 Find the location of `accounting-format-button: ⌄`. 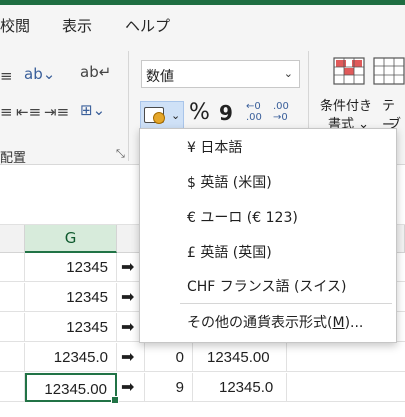

accounting-format-button: ⌄ is located at coordinates (162, 116).